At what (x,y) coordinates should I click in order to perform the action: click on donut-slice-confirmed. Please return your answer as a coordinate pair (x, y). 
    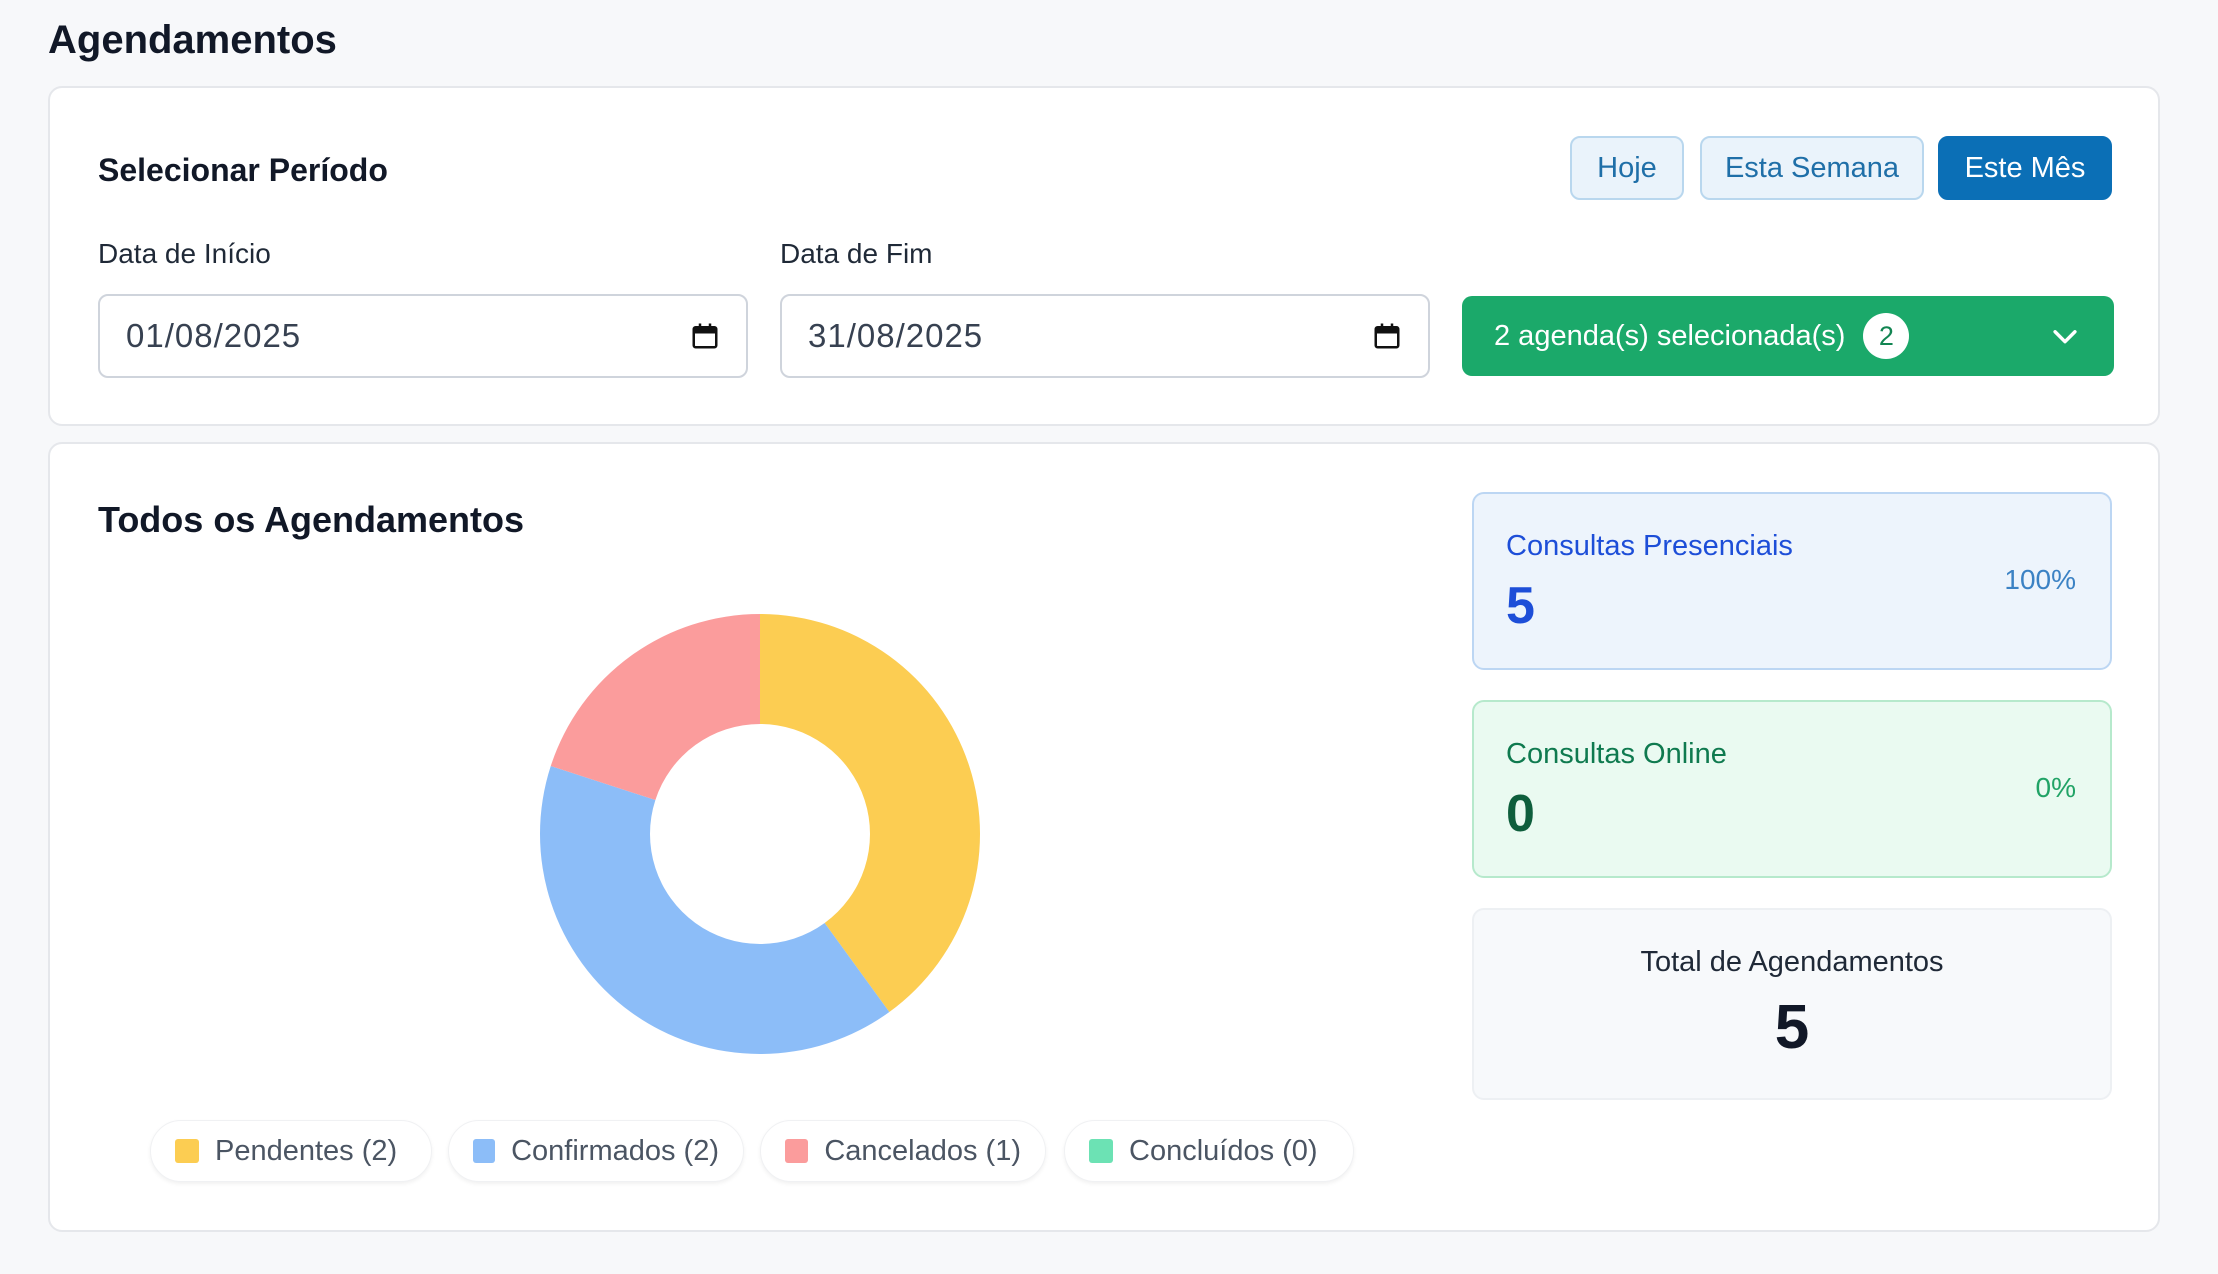
    Looking at the image, I should click on (715, 910).